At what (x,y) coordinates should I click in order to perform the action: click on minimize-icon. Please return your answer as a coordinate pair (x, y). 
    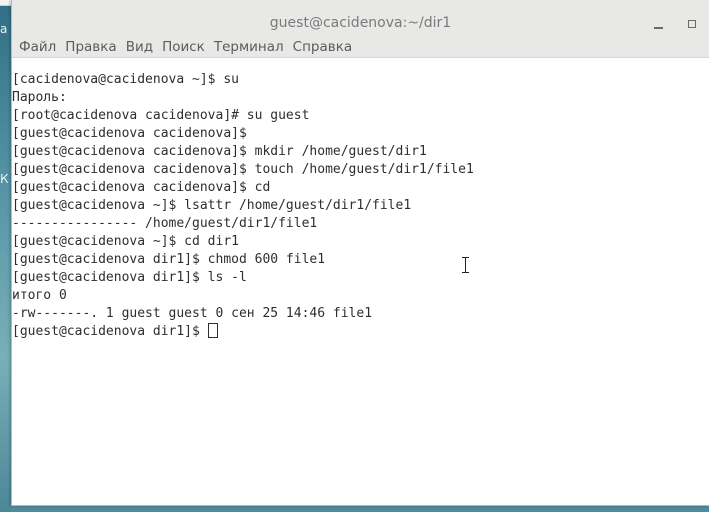
    Looking at the image, I should click on (658, 28).